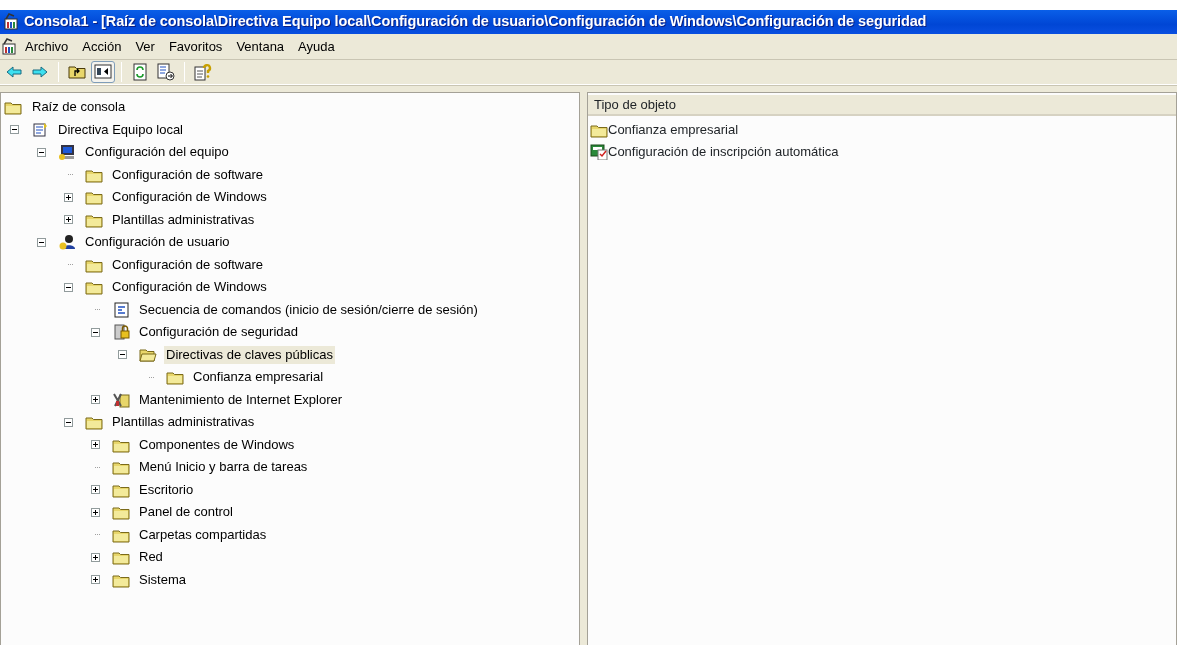 The width and height of the screenshot is (1177, 645). I want to click on column-header: Tipo de objeto, so click(882, 105).